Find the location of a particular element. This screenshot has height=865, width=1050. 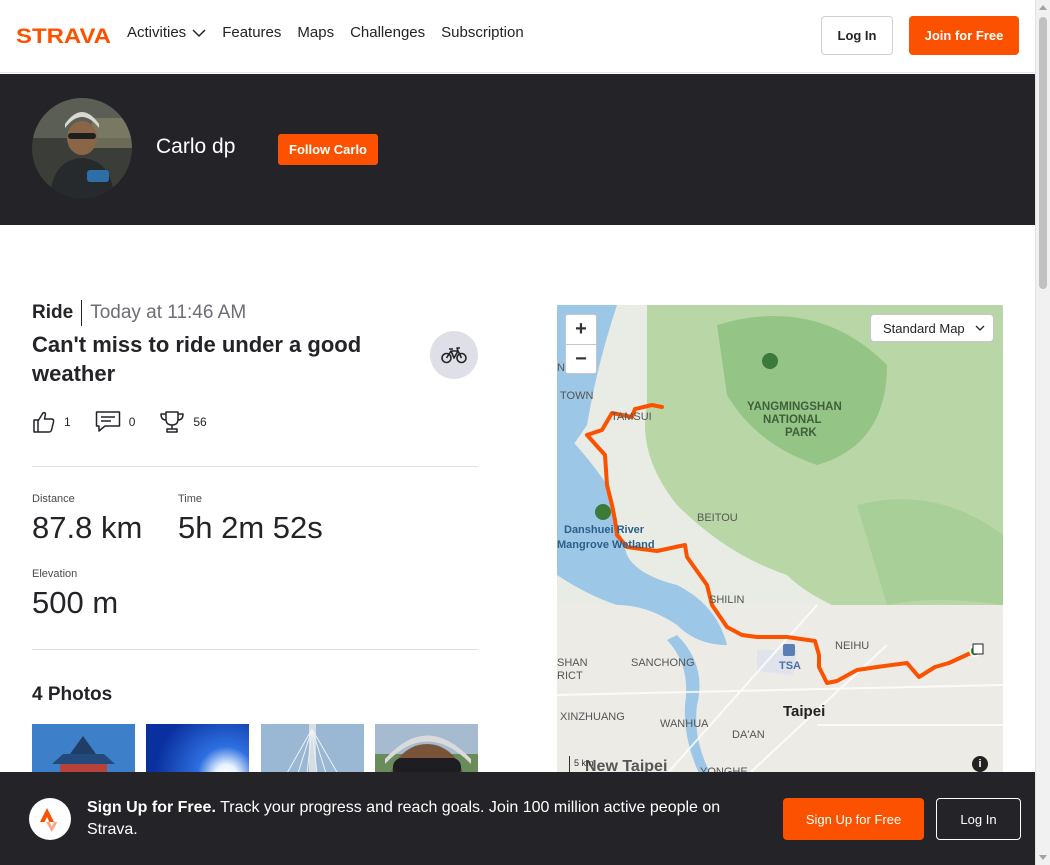

login-button: Log In is located at coordinates (857, 35).